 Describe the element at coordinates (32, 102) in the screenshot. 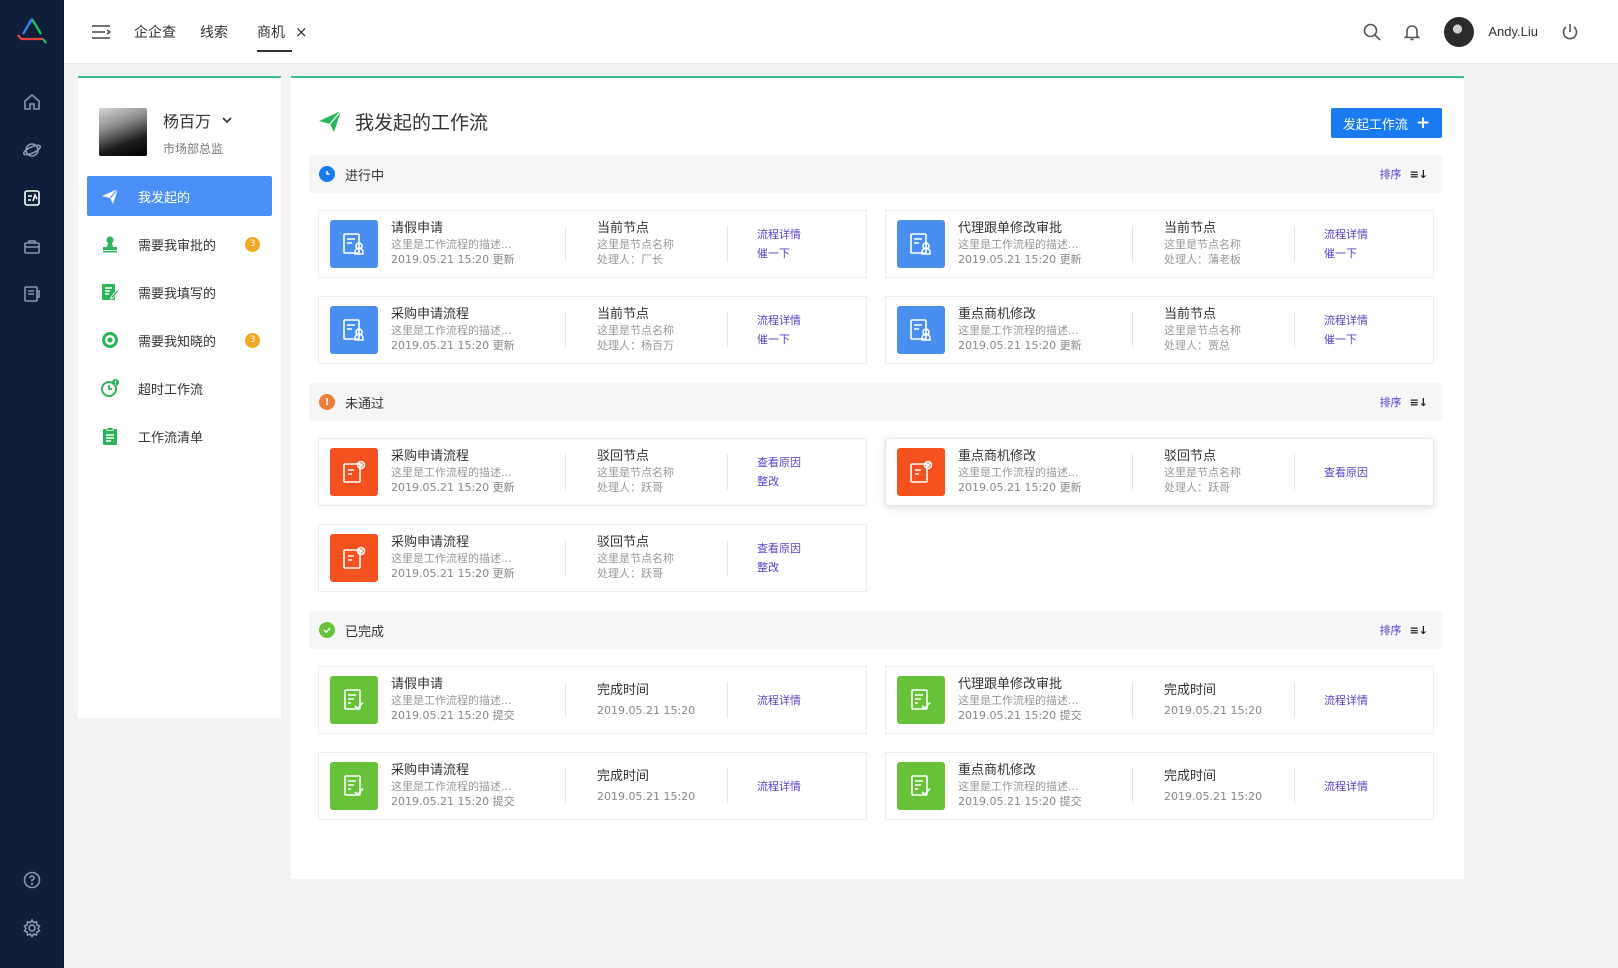

I see `rail-home` at that location.